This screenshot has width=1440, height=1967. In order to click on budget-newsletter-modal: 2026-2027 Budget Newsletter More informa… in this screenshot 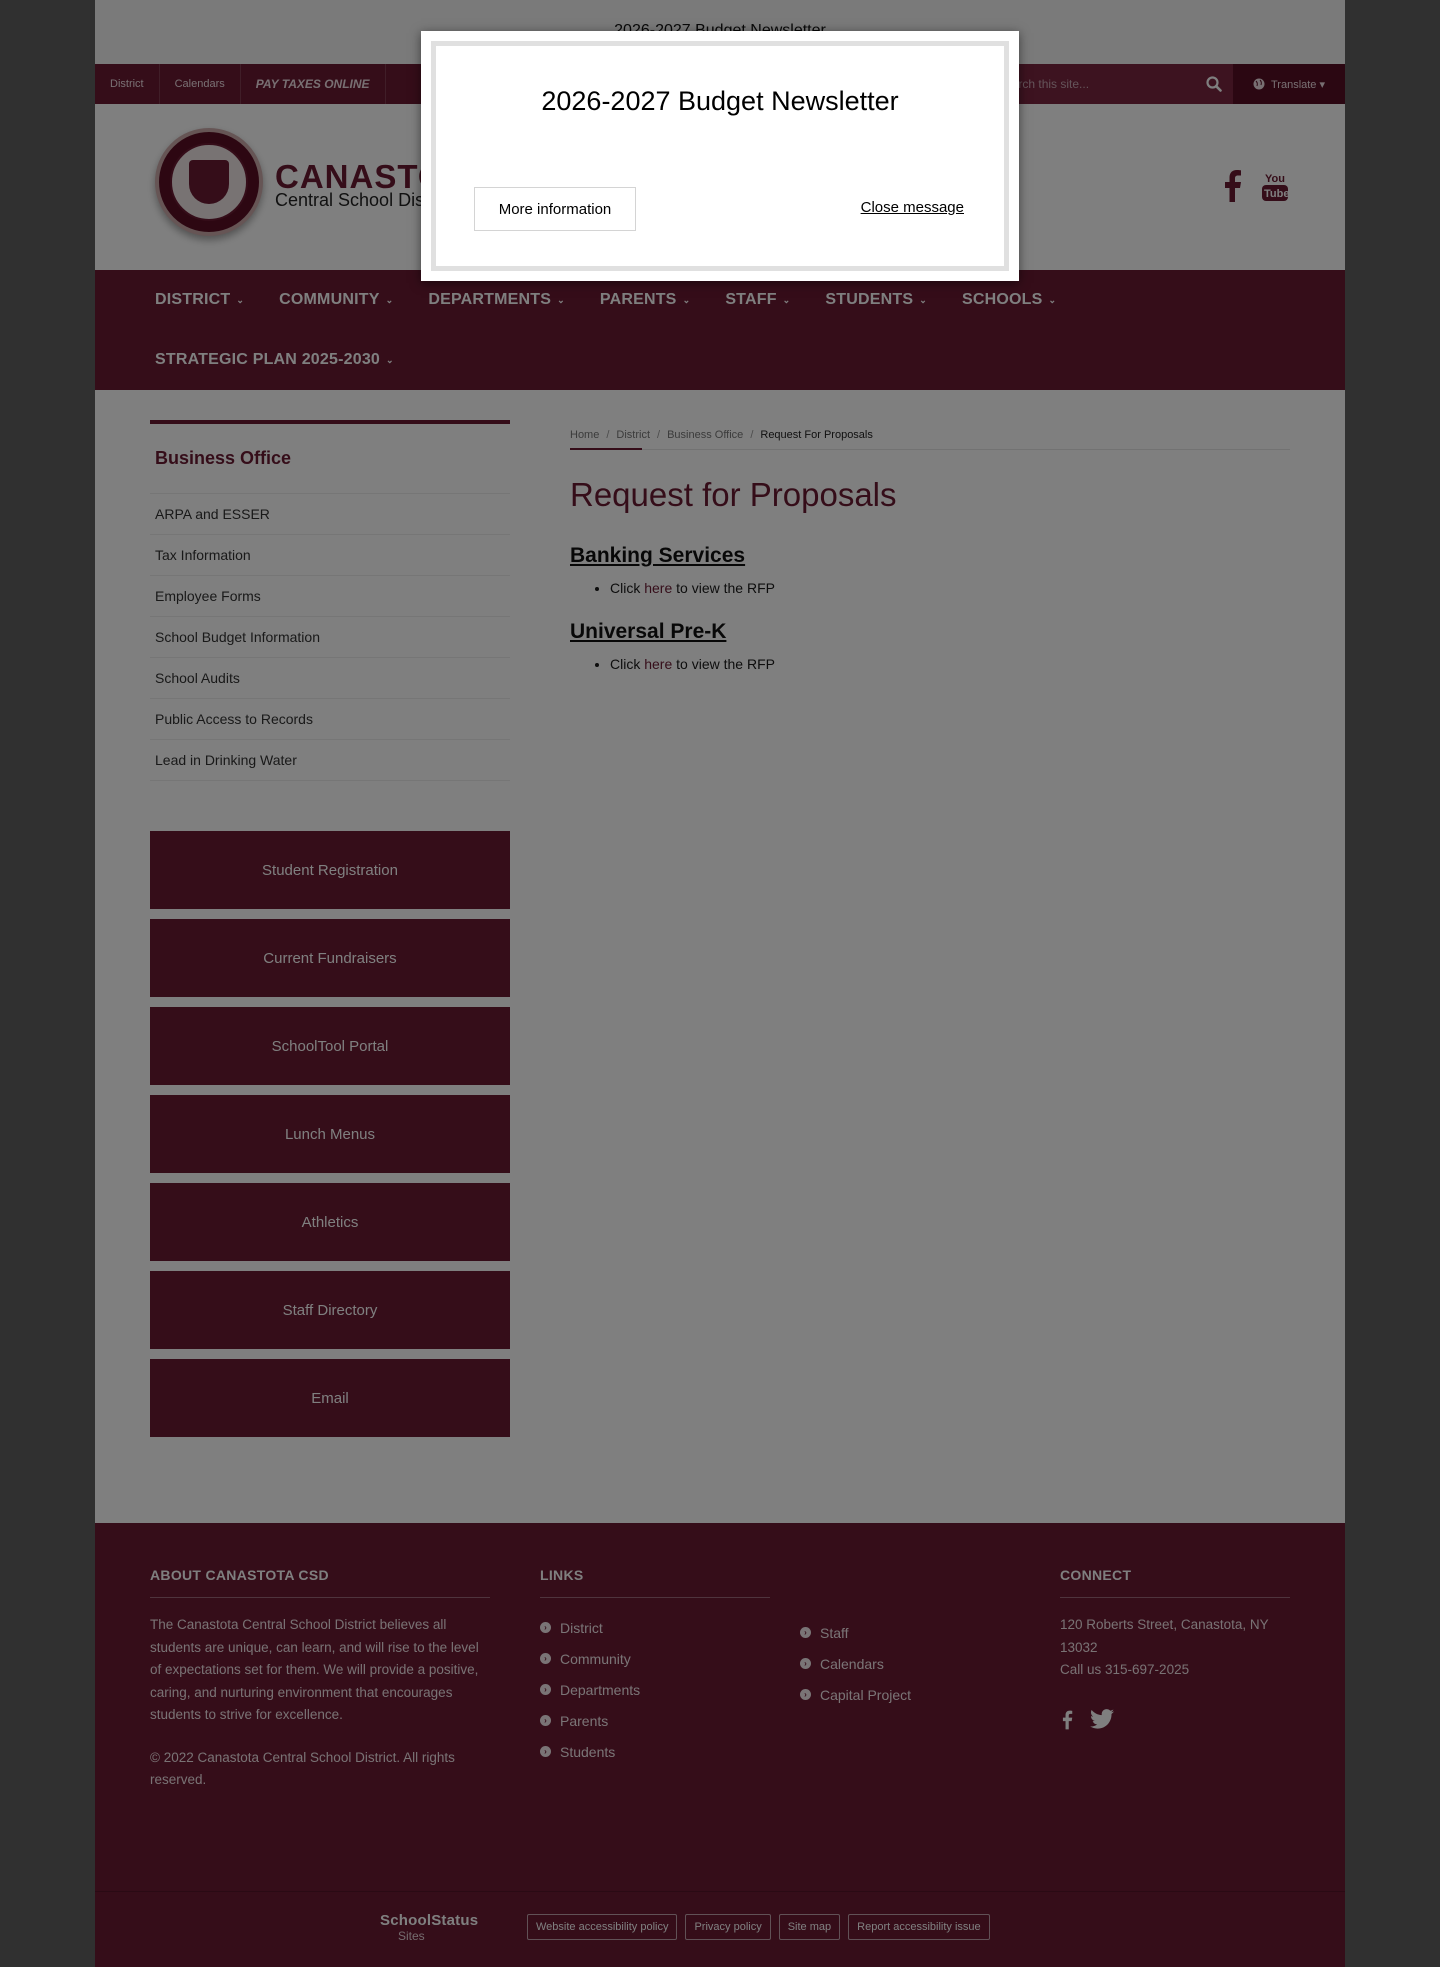, I will do `click(720, 156)`.